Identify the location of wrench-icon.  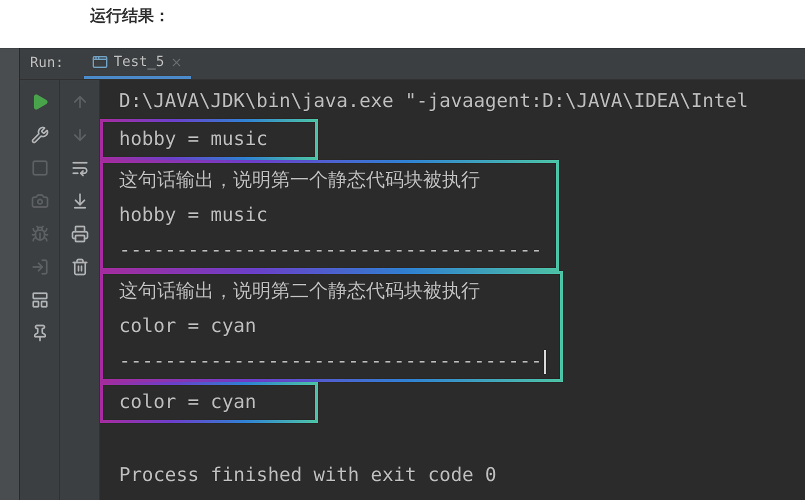
(39, 135).